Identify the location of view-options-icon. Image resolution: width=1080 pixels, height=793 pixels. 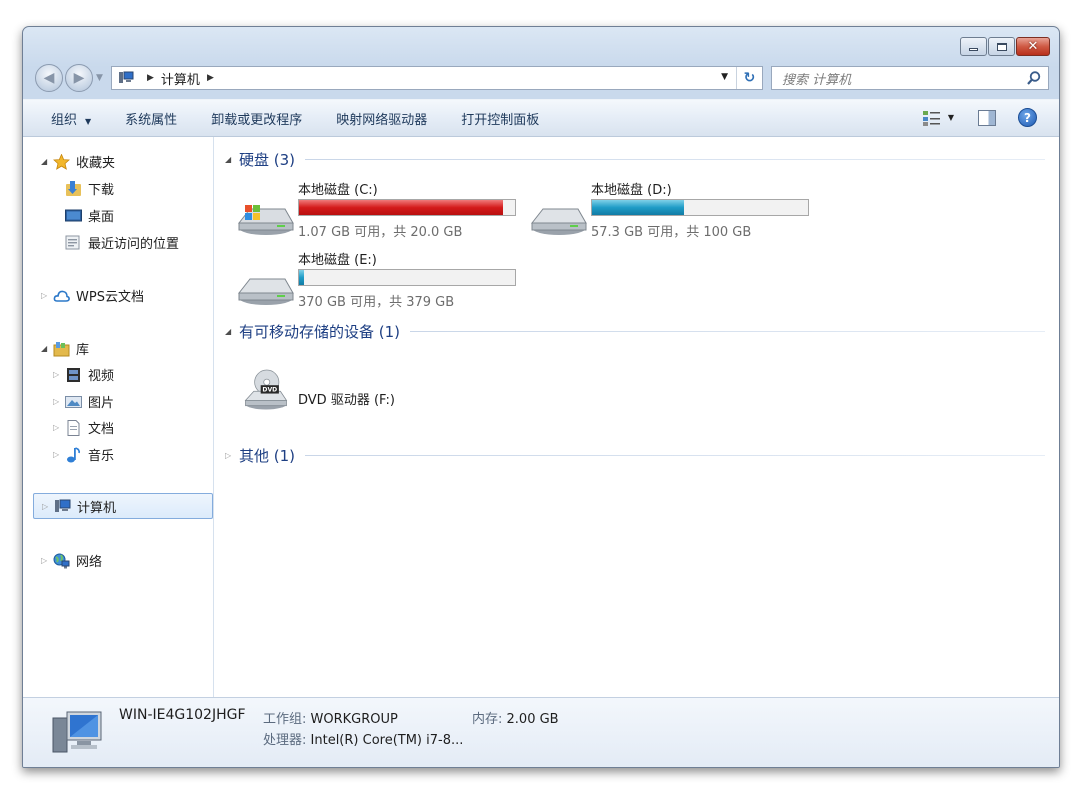
(932, 118).